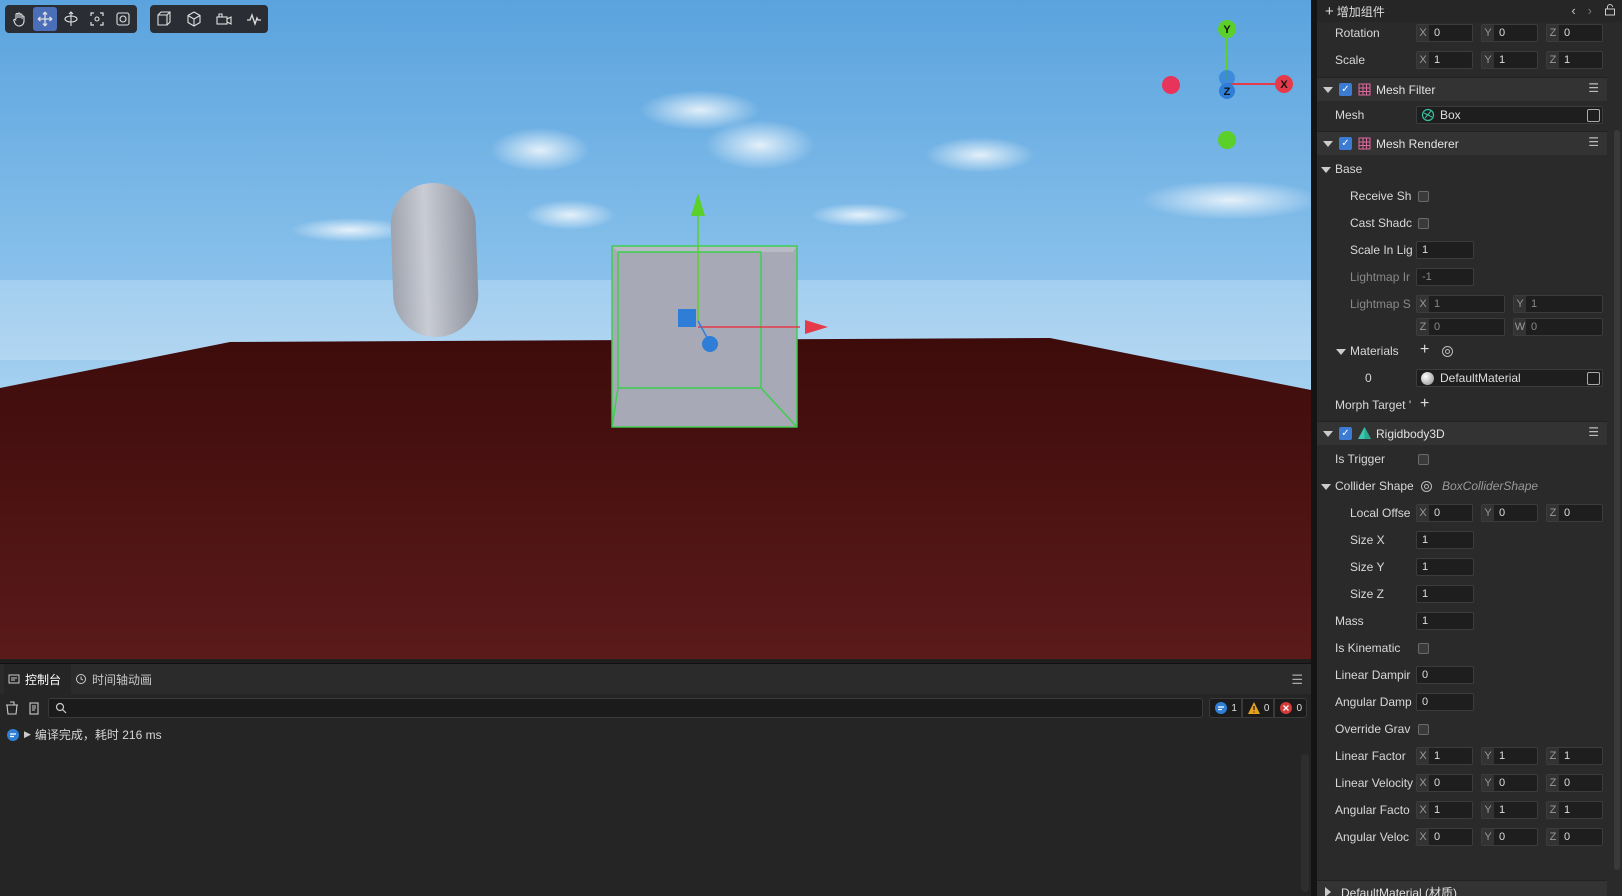 The image size is (1622, 896). What do you see at coordinates (1361, 11) in the screenshot?
I see `add-component-button: 增加组件` at bounding box center [1361, 11].